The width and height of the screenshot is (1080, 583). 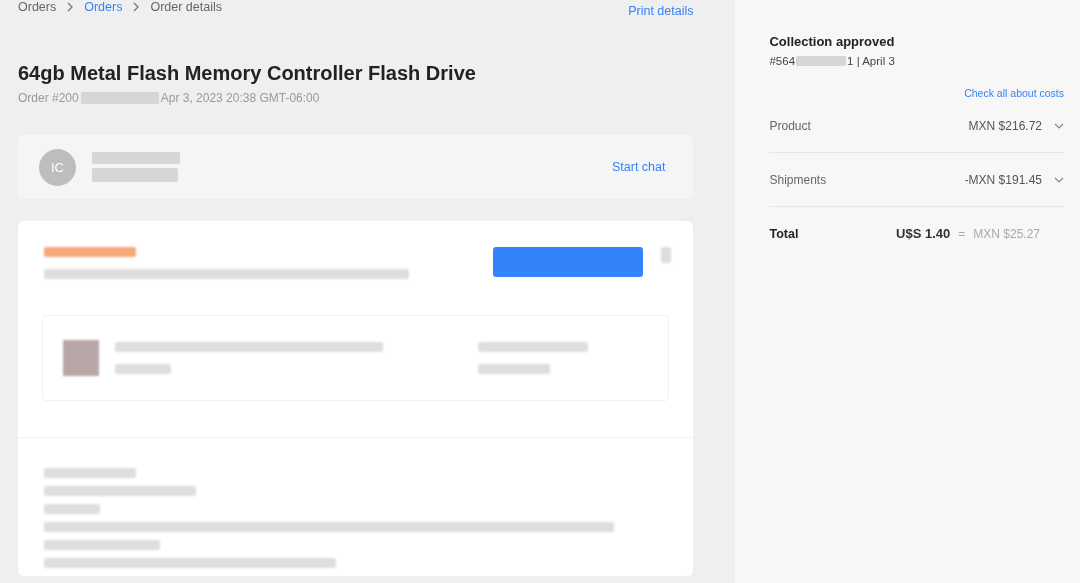 What do you see at coordinates (57, 167) in the screenshot?
I see `seller-avatar: IC` at bounding box center [57, 167].